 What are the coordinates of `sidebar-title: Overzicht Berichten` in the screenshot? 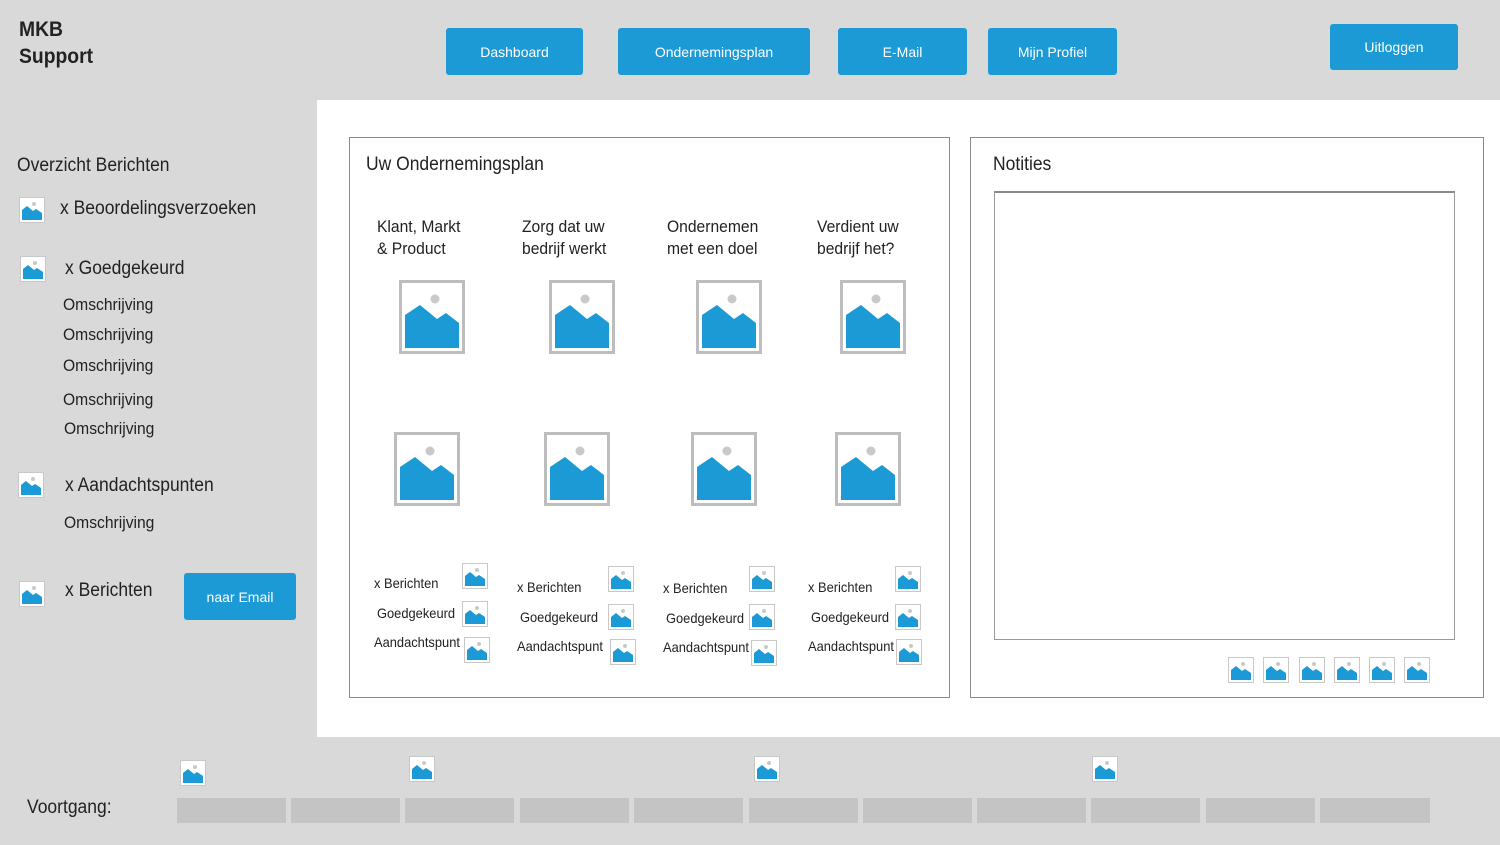 It's located at (93, 165).